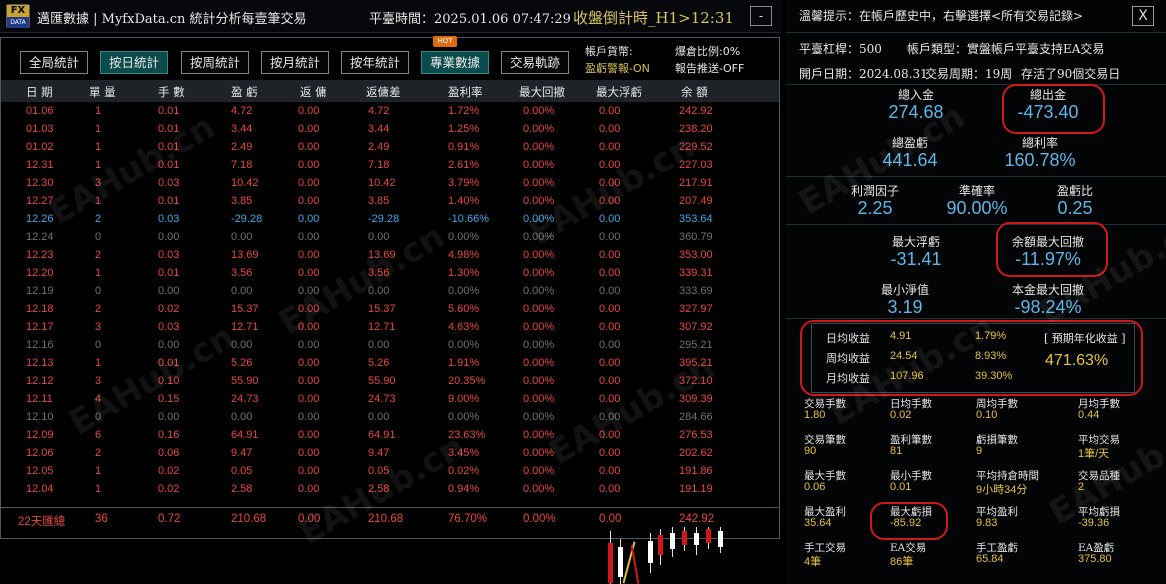 The width and height of the screenshot is (1166, 584). I want to click on tab-trade-track: 交易軌跡, so click(535, 62).